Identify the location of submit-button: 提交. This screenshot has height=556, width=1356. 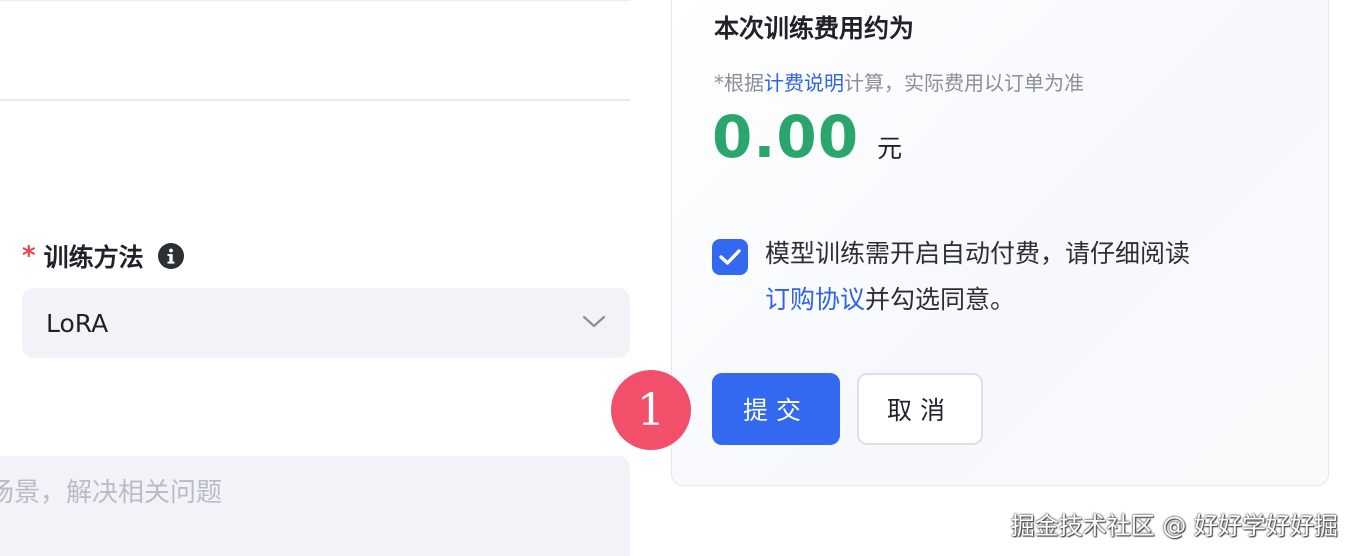
(776, 409).